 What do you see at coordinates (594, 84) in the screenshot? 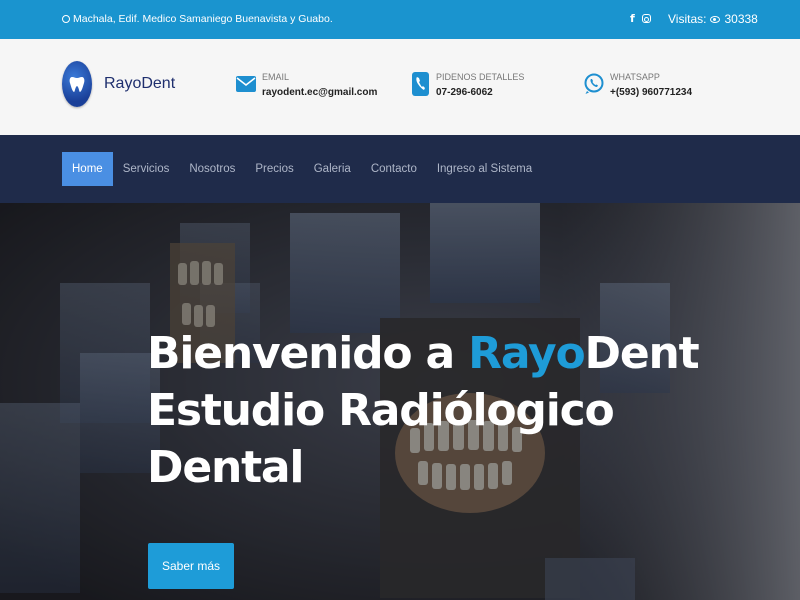
I see `whatsapp-icon` at bounding box center [594, 84].